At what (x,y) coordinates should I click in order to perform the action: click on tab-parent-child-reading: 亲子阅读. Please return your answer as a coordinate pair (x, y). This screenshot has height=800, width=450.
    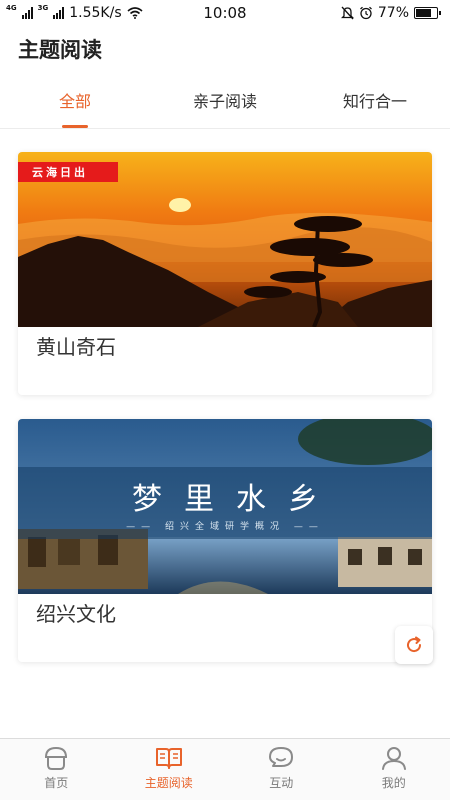
    Looking at the image, I should click on (225, 106).